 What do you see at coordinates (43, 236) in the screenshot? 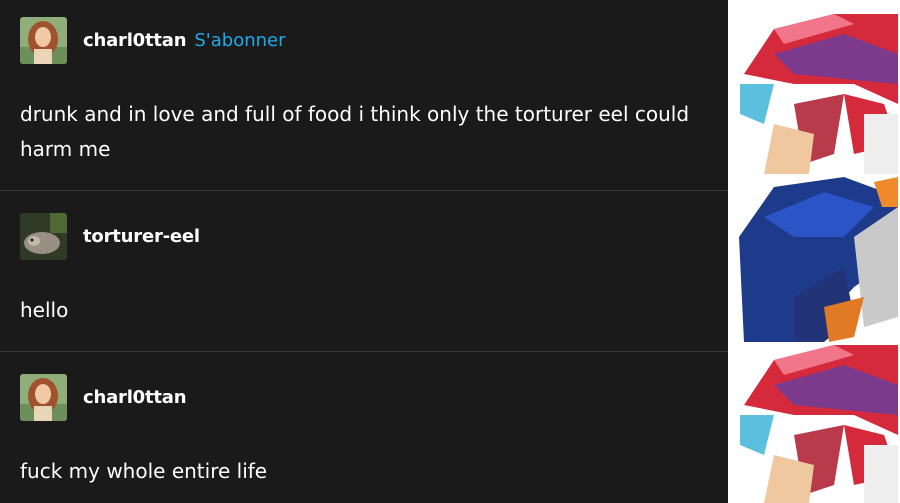
I see `eel-icon` at bounding box center [43, 236].